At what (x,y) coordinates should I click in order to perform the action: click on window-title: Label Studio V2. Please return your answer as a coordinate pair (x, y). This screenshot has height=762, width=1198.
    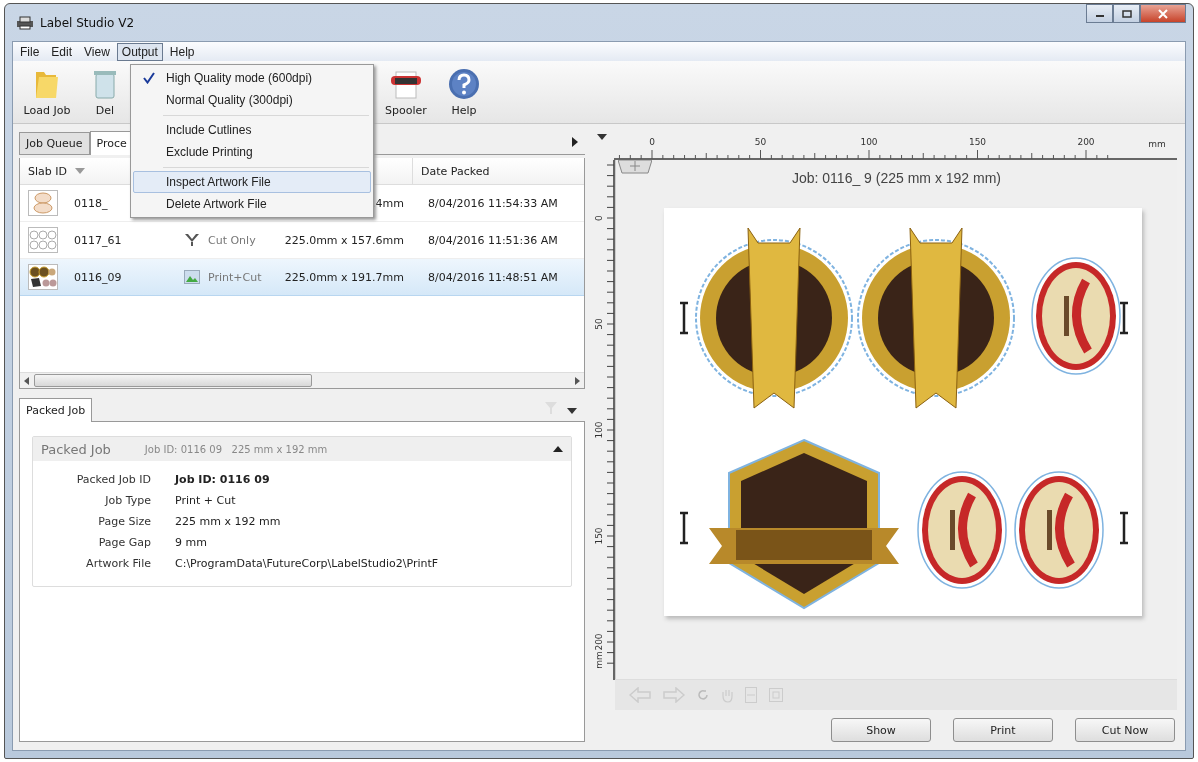
    Looking at the image, I should click on (87, 22).